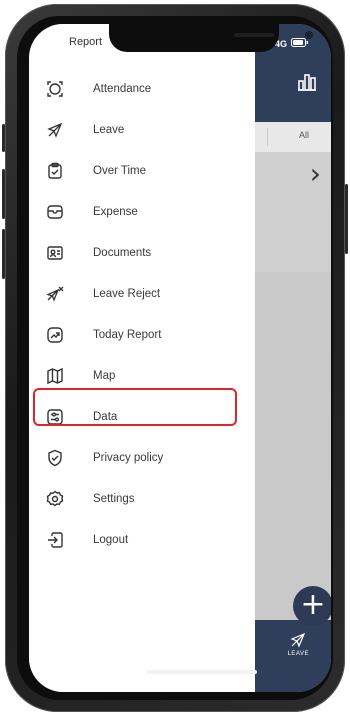 This screenshot has height=718, width=350. I want to click on menu-item-expense: Expense, so click(142, 212).